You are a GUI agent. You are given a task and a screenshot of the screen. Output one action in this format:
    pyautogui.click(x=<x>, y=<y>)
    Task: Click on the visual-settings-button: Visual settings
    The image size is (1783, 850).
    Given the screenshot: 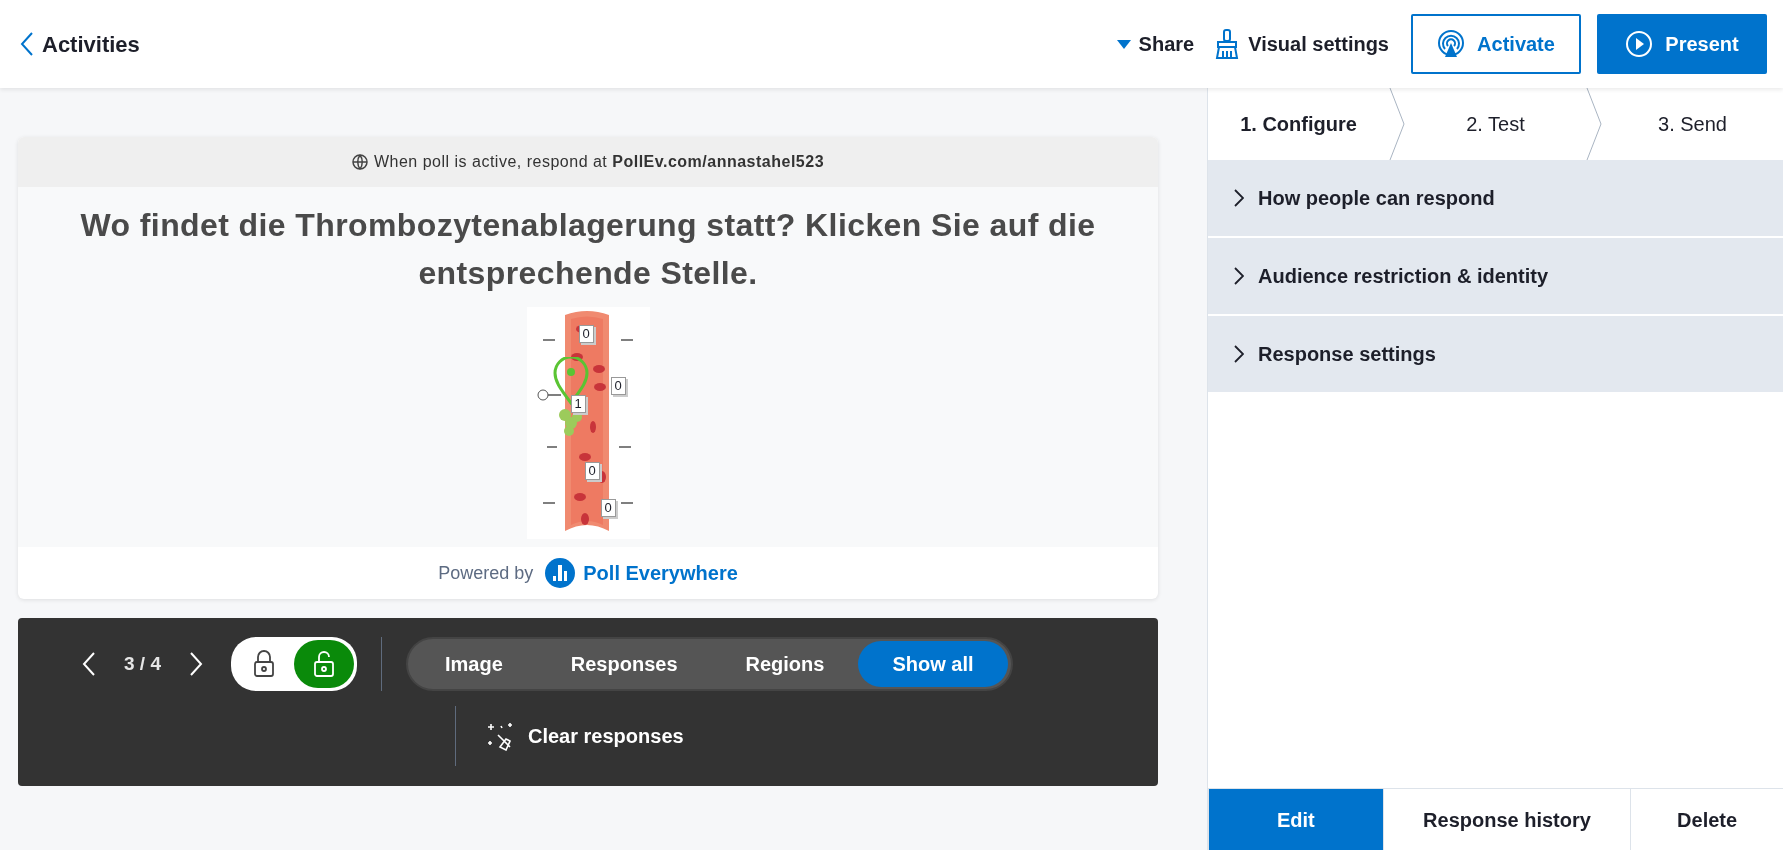 What is the action you would take?
    pyautogui.click(x=1301, y=44)
    